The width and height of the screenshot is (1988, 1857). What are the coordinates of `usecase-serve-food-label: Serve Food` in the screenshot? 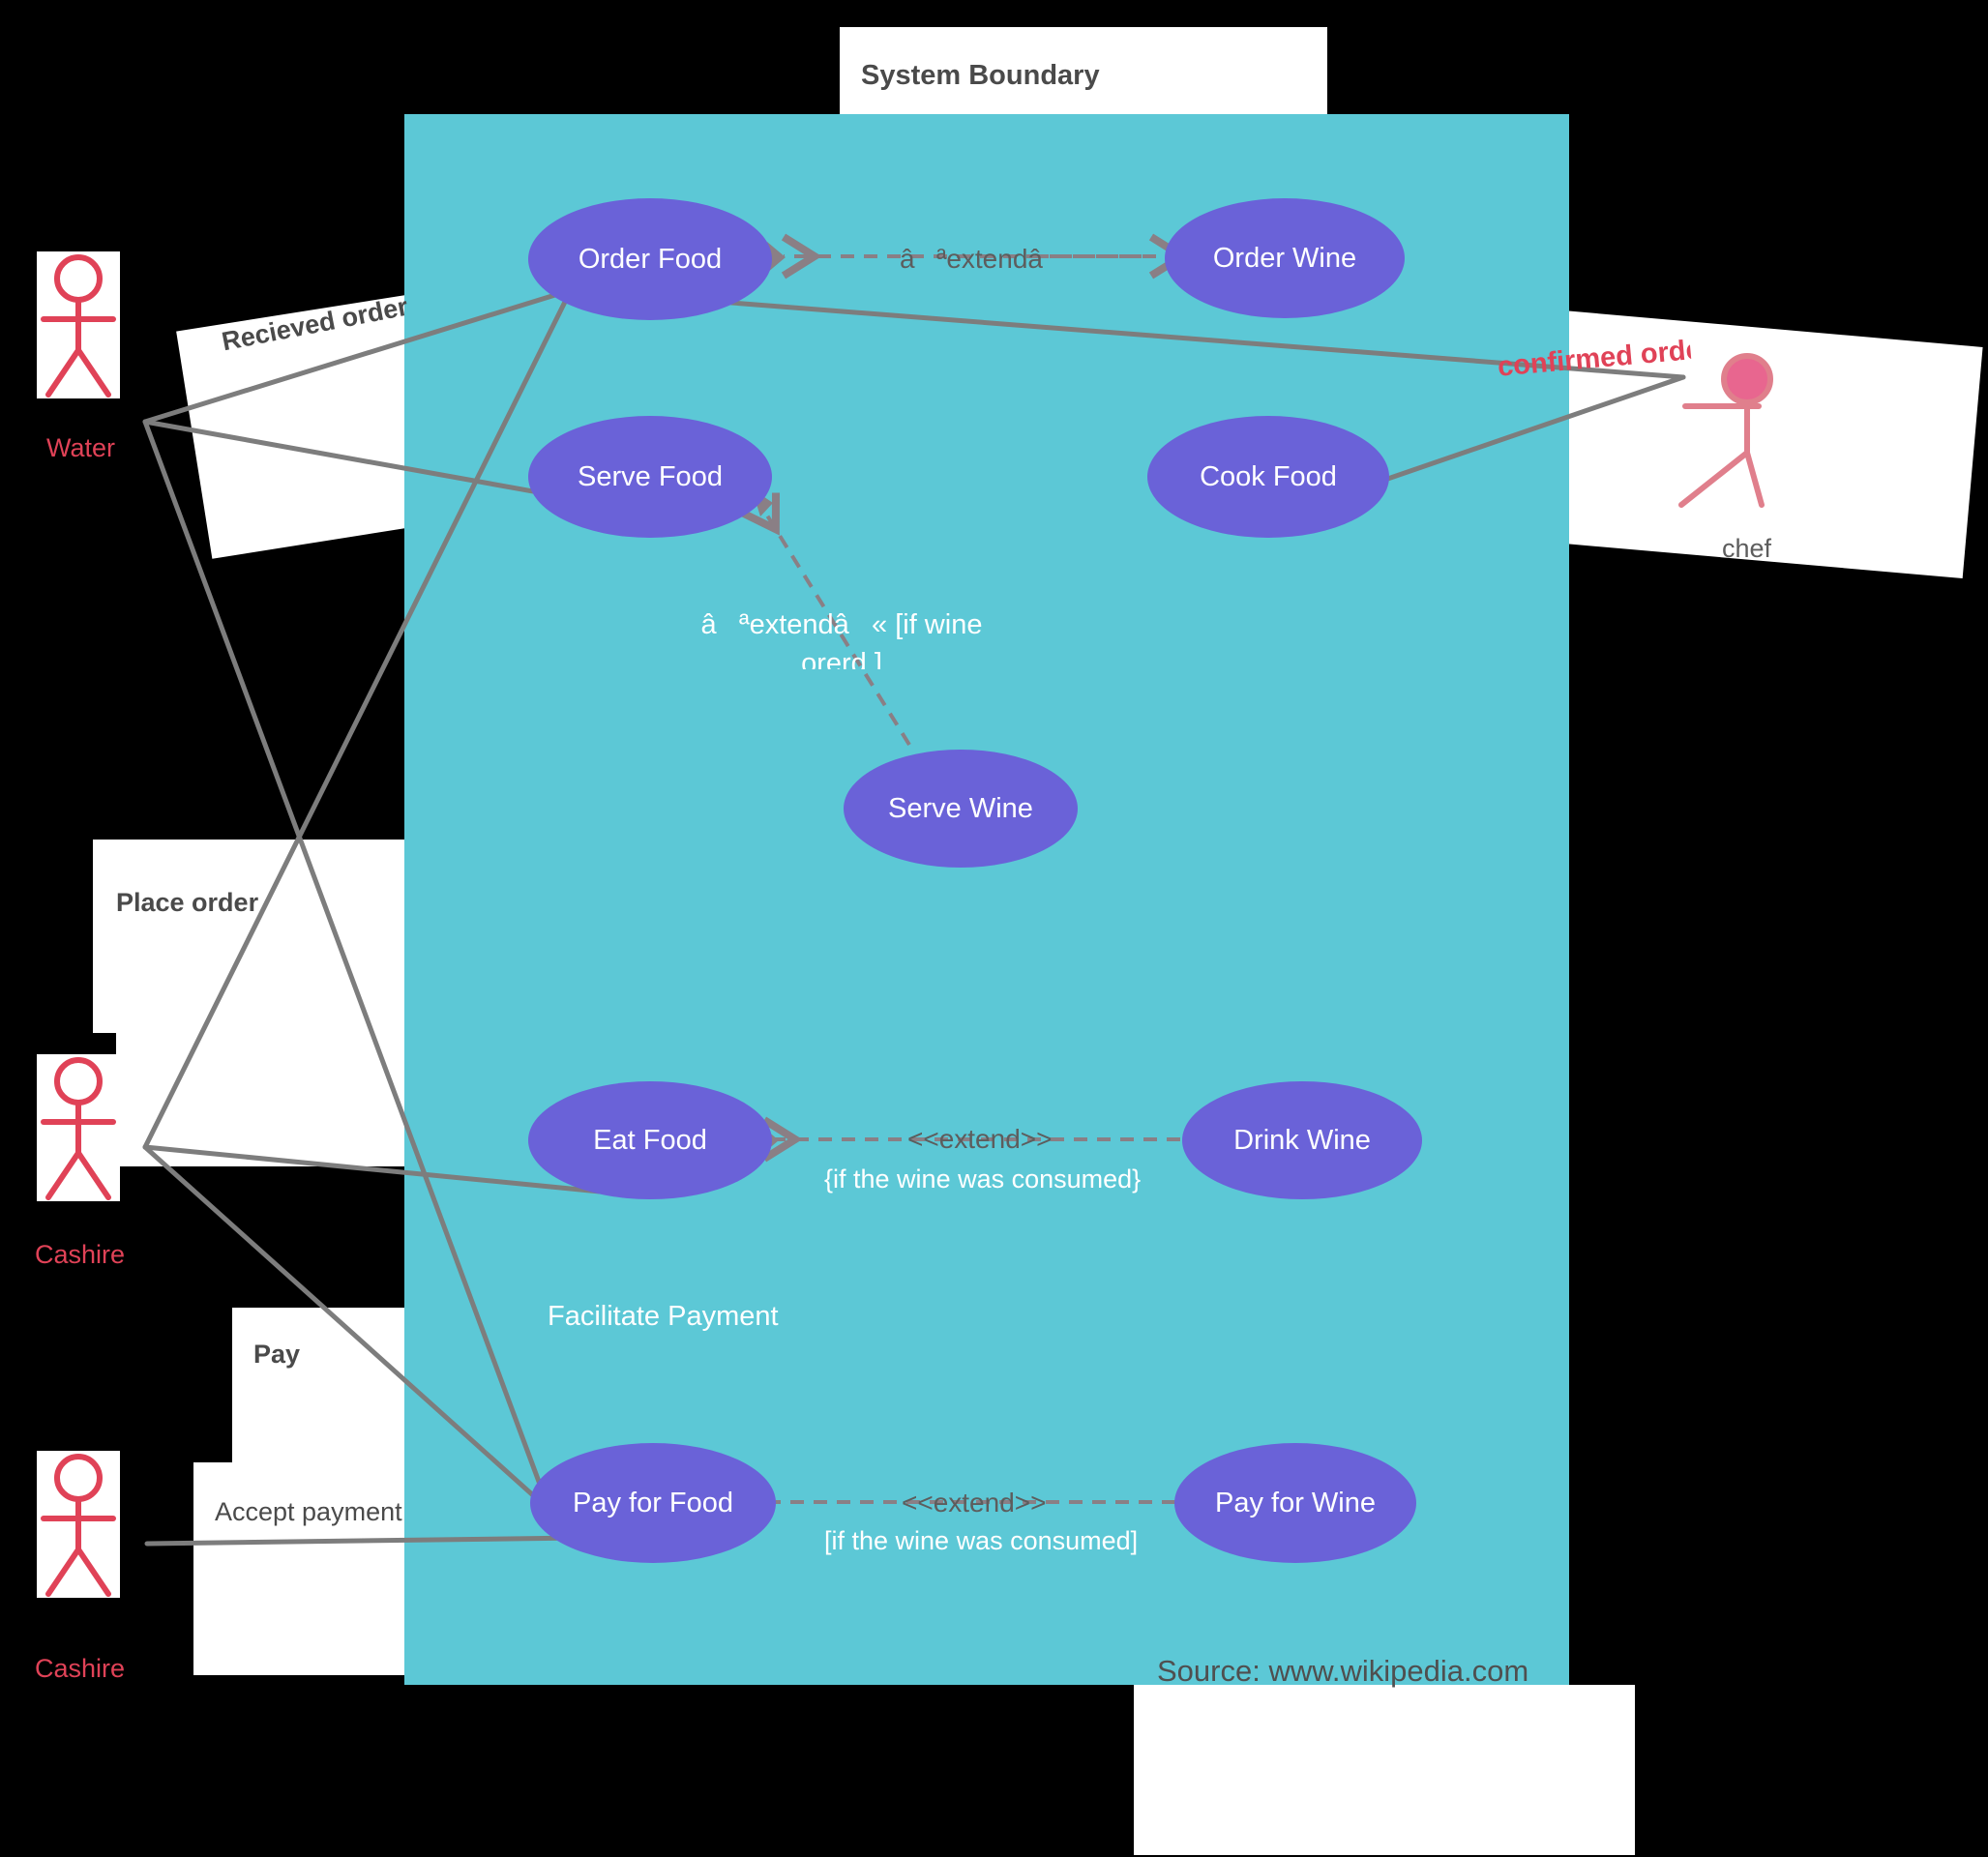 It's located at (650, 476).